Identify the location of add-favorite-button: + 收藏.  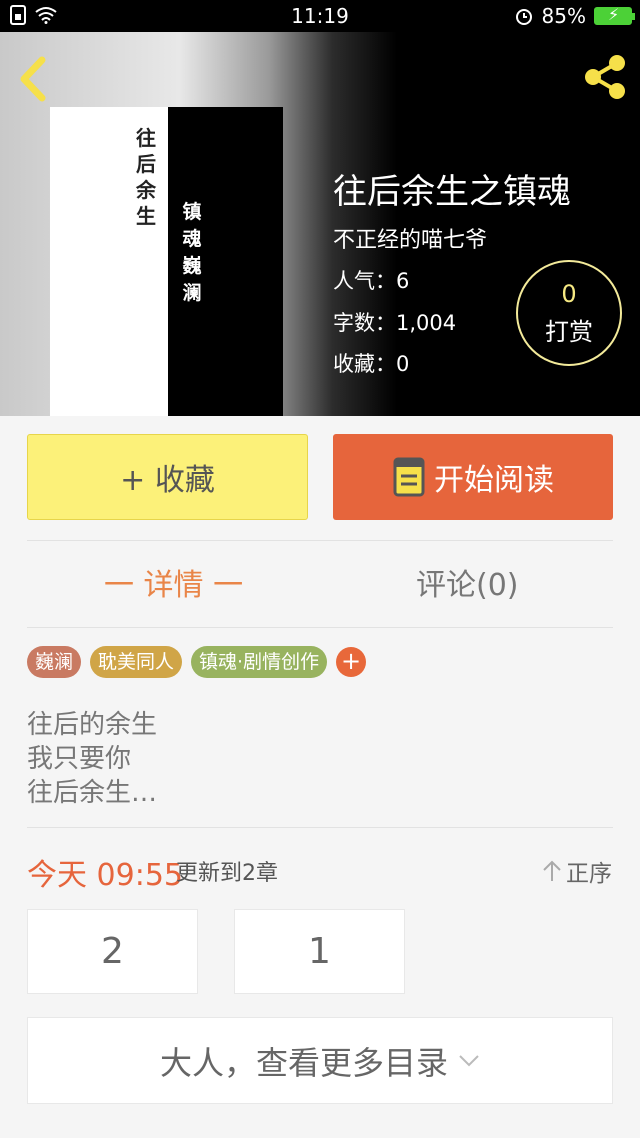
(167, 477).